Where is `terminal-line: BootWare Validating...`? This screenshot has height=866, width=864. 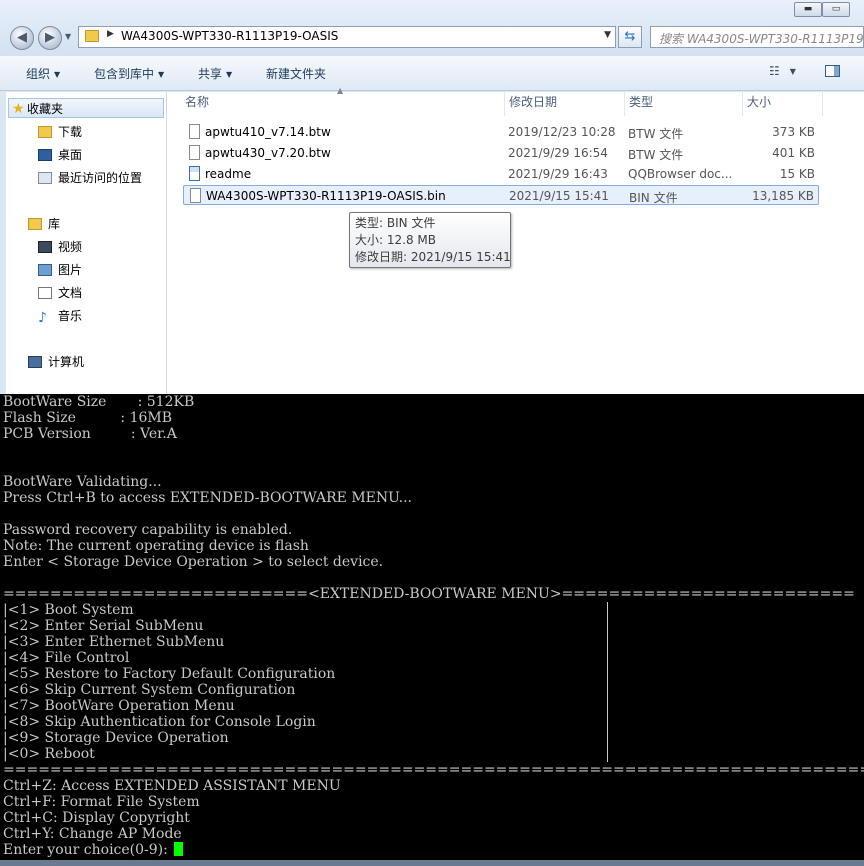 terminal-line: BootWare Validating... is located at coordinates (82, 482).